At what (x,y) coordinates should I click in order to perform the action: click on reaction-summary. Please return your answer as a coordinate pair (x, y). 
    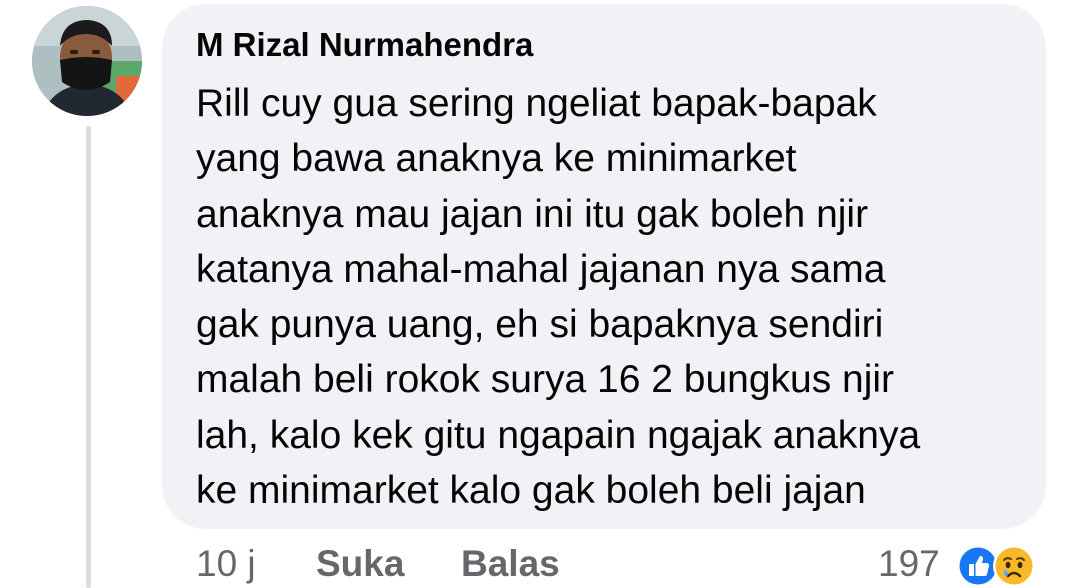
    Looking at the image, I should click on (1004, 566).